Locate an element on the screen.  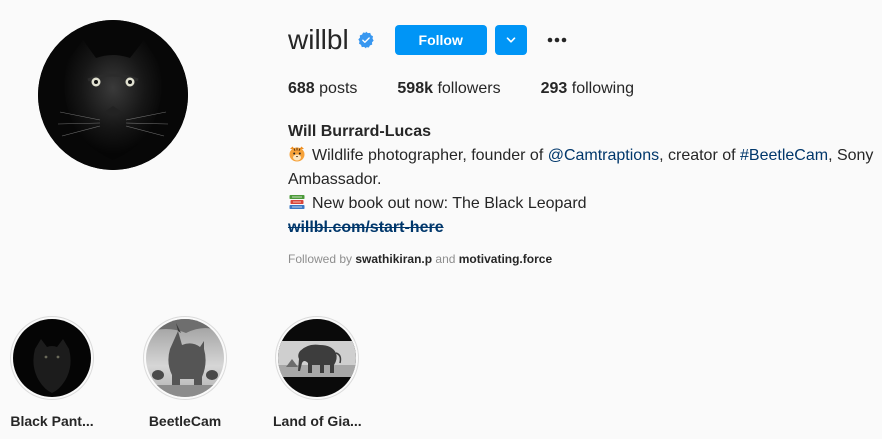
bio-line-3-text: New book out now: The Black Leopard is located at coordinates (449, 203).